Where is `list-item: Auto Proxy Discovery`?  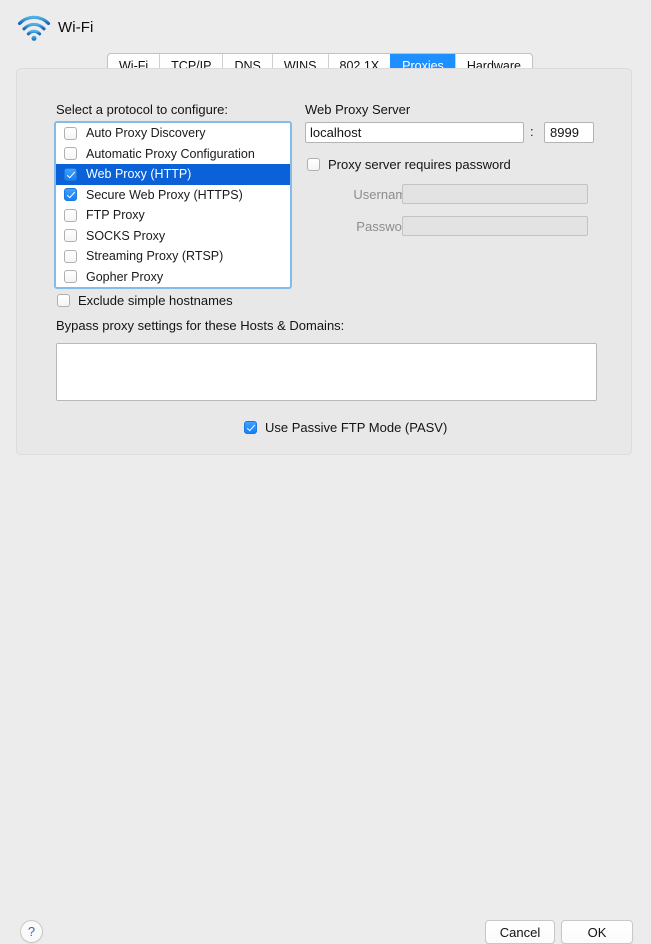 list-item: Auto Proxy Discovery is located at coordinates (173, 133).